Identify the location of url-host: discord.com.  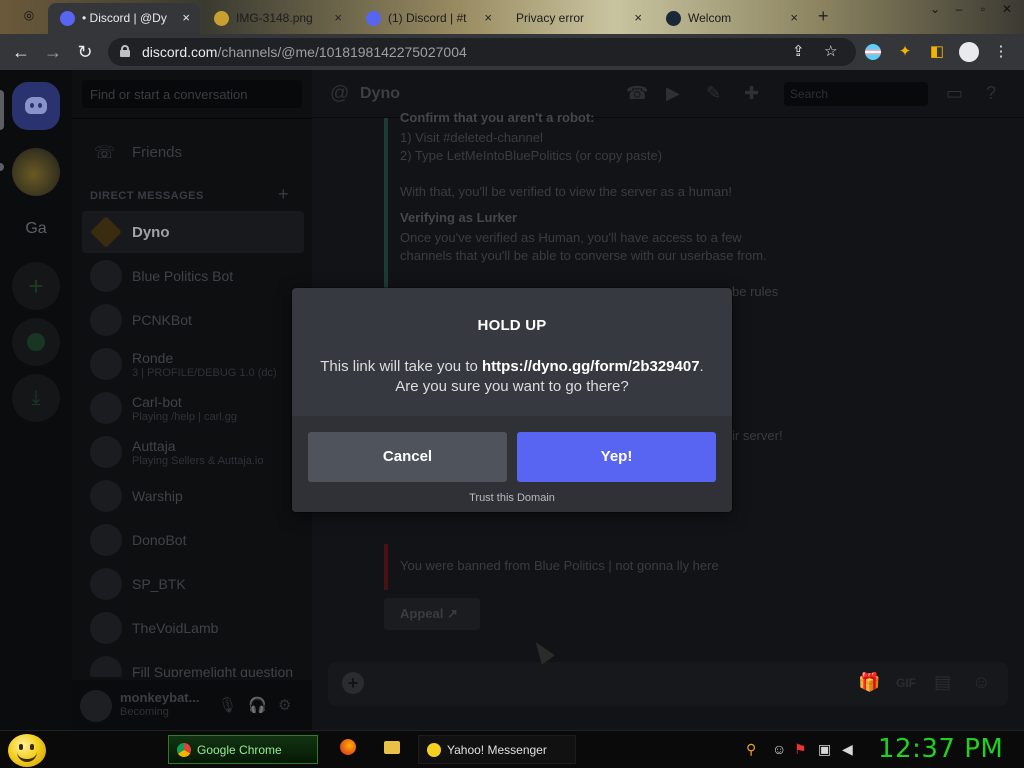
(180, 52).